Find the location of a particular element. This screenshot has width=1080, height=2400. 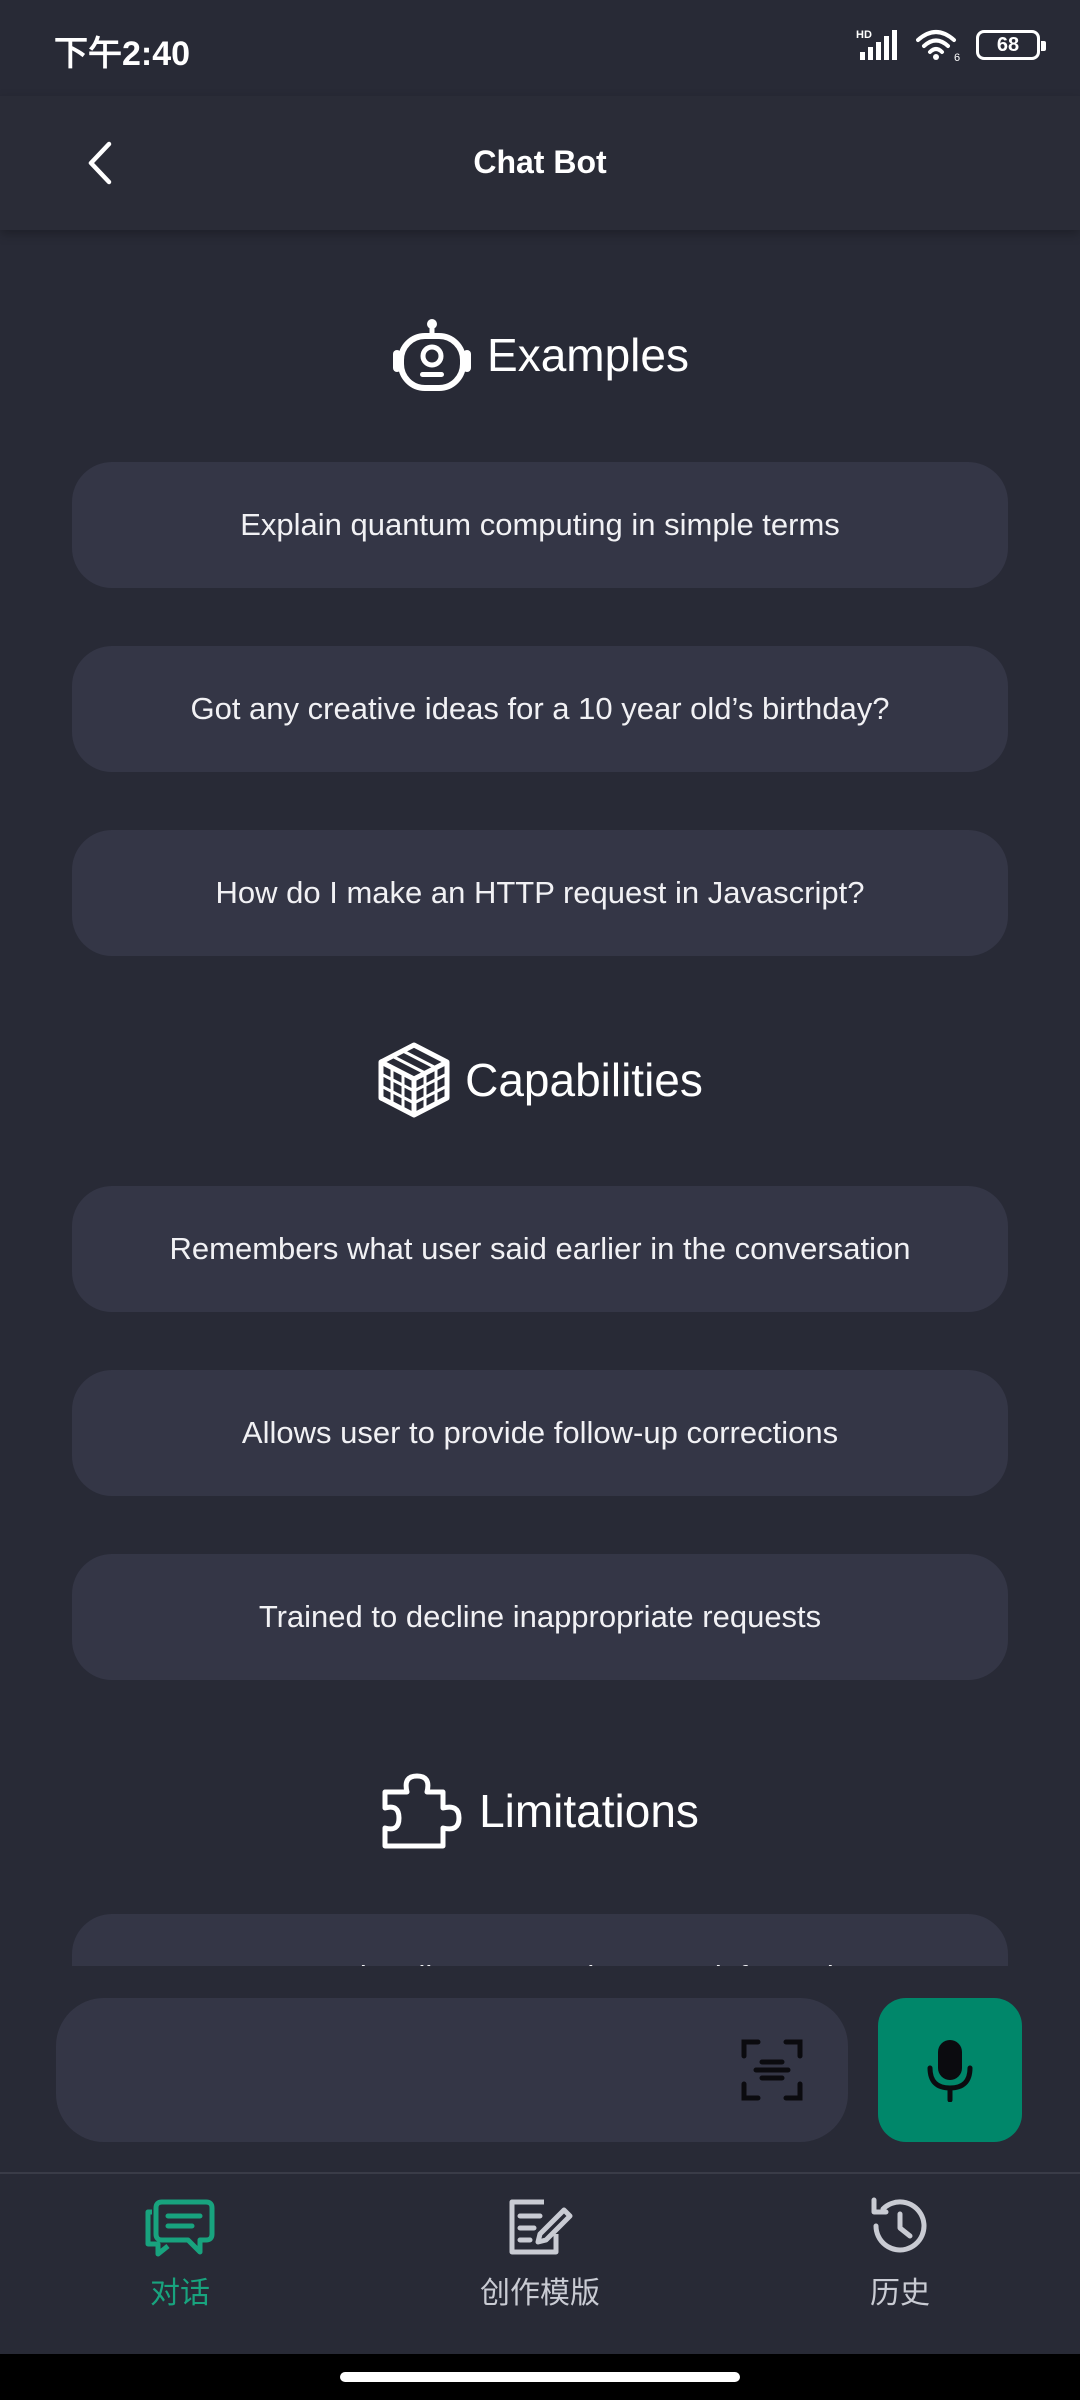

voice-input-button is located at coordinates (950, 2070).